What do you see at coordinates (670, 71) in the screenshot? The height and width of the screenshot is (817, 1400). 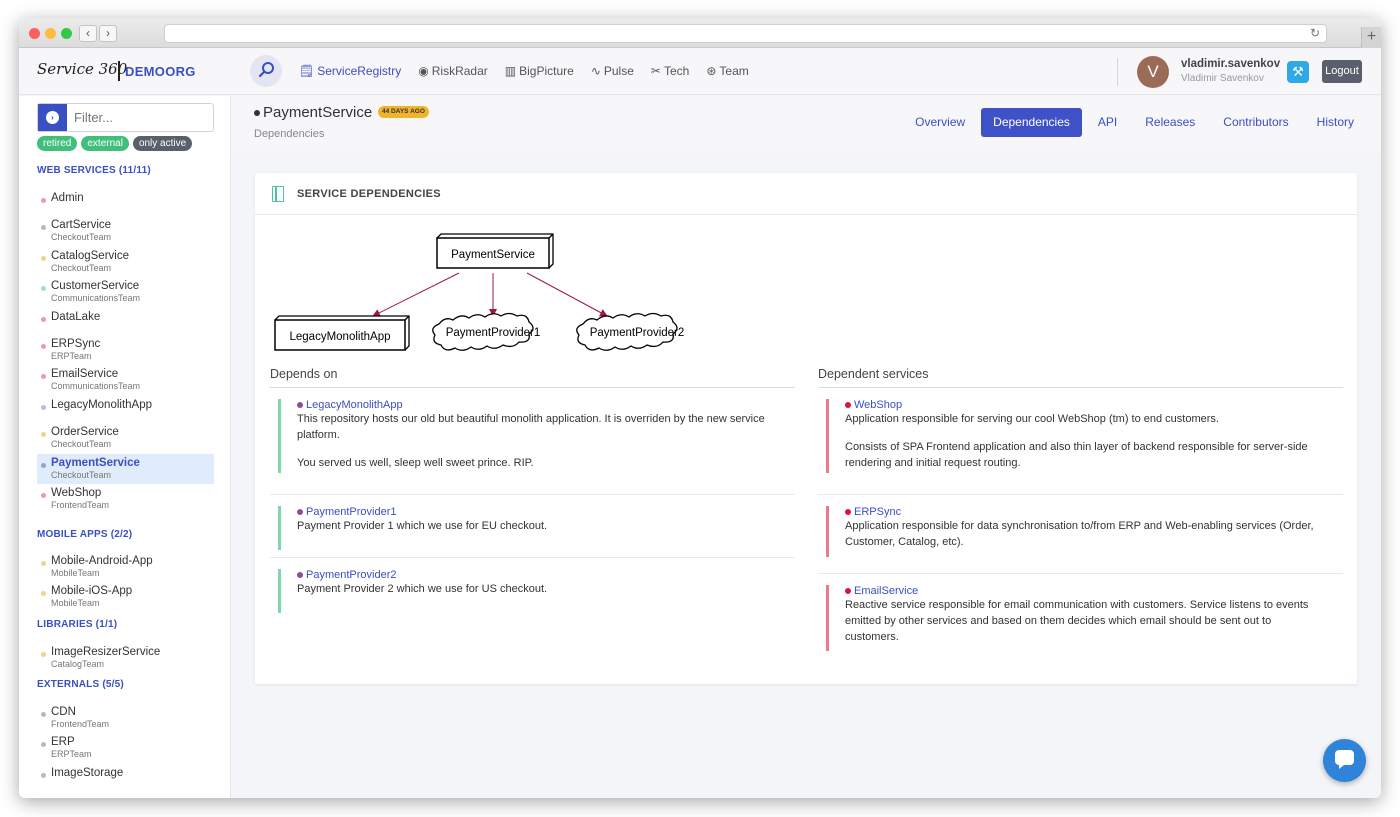 I see `nav-tech: ✂ Tech` at bounding box center [670, 71].